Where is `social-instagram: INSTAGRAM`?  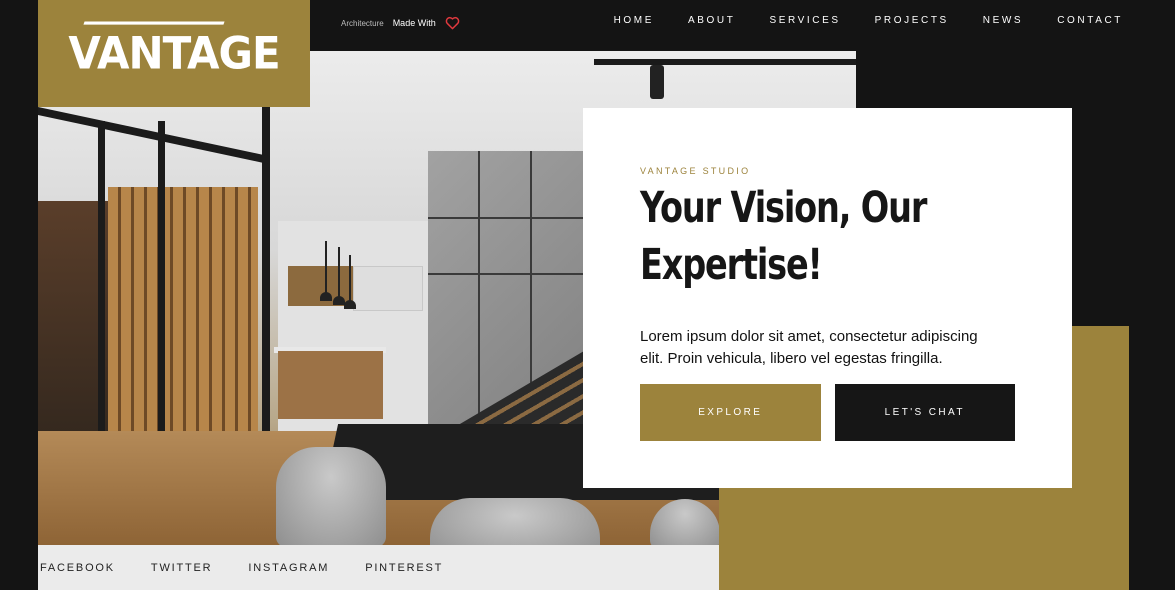
social-instagram: INSTAGRAM is located at coordinates (288, 568).